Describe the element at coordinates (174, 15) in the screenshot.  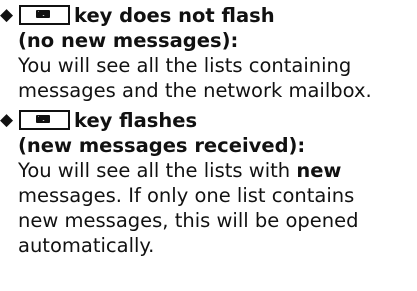
I see `heading-line-1: key does not flash` at that location.